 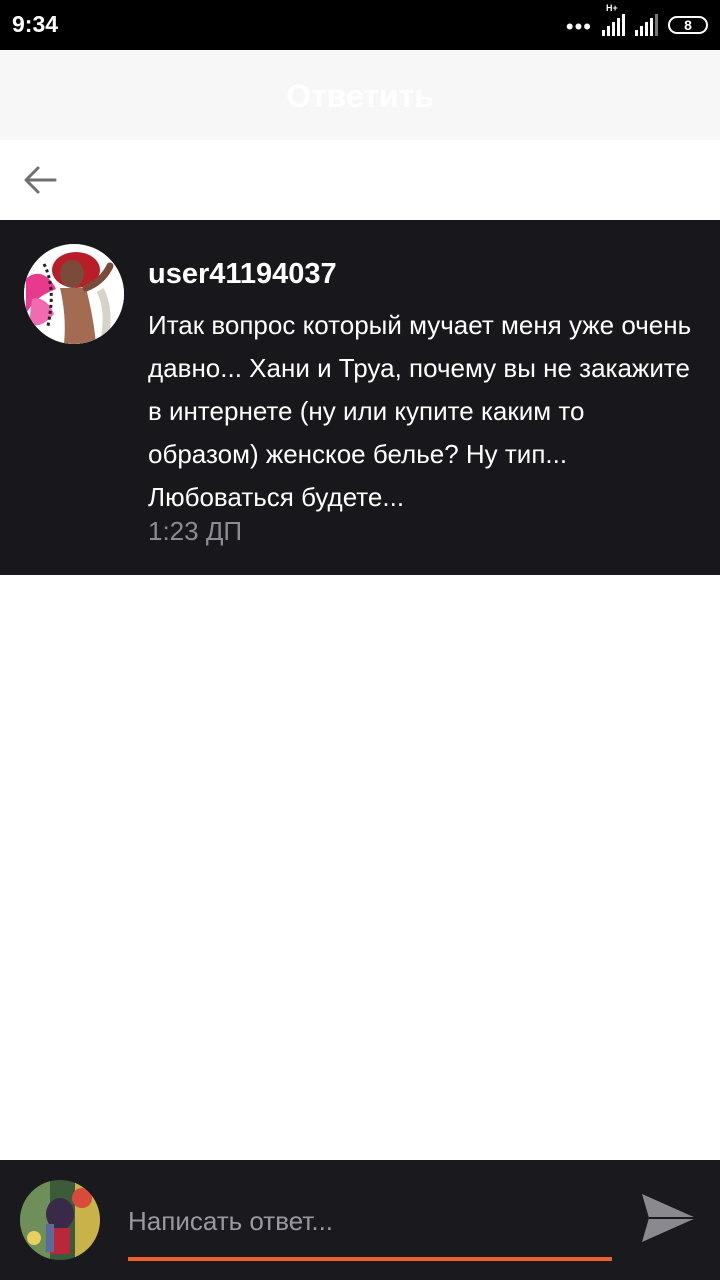 I want to click on send-icon, so click(x=669, y=1218).